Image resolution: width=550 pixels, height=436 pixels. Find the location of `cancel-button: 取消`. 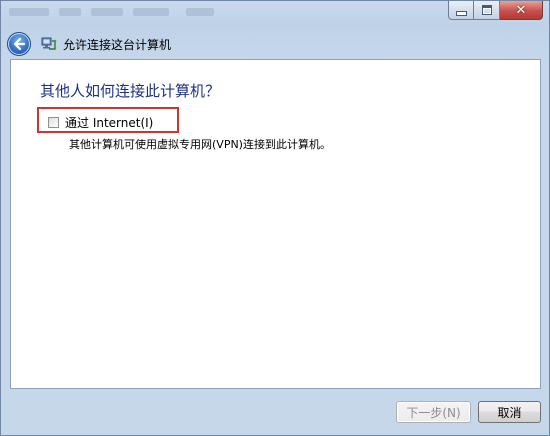

cancel-button: 取消 is located at coordinates (509, 412).